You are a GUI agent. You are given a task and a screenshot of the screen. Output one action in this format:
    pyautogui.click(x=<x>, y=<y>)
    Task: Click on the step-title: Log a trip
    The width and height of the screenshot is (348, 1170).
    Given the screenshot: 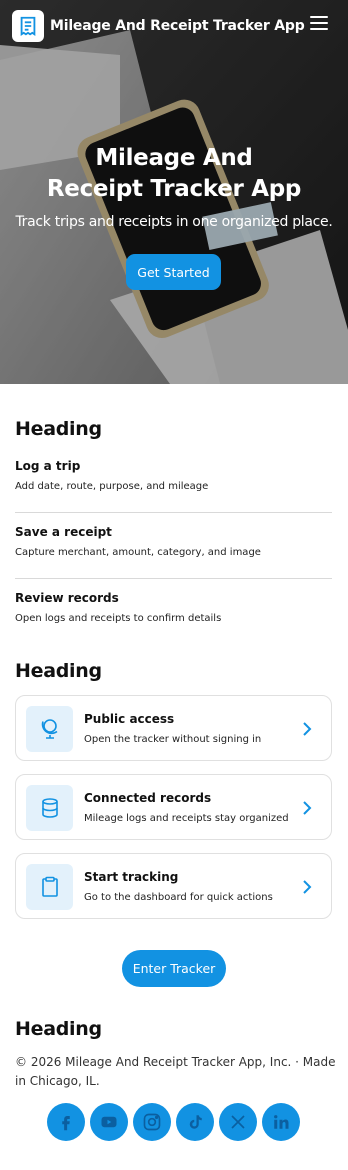 What is the action you would take?
    pyautogui.click(x=48, y=466)
    